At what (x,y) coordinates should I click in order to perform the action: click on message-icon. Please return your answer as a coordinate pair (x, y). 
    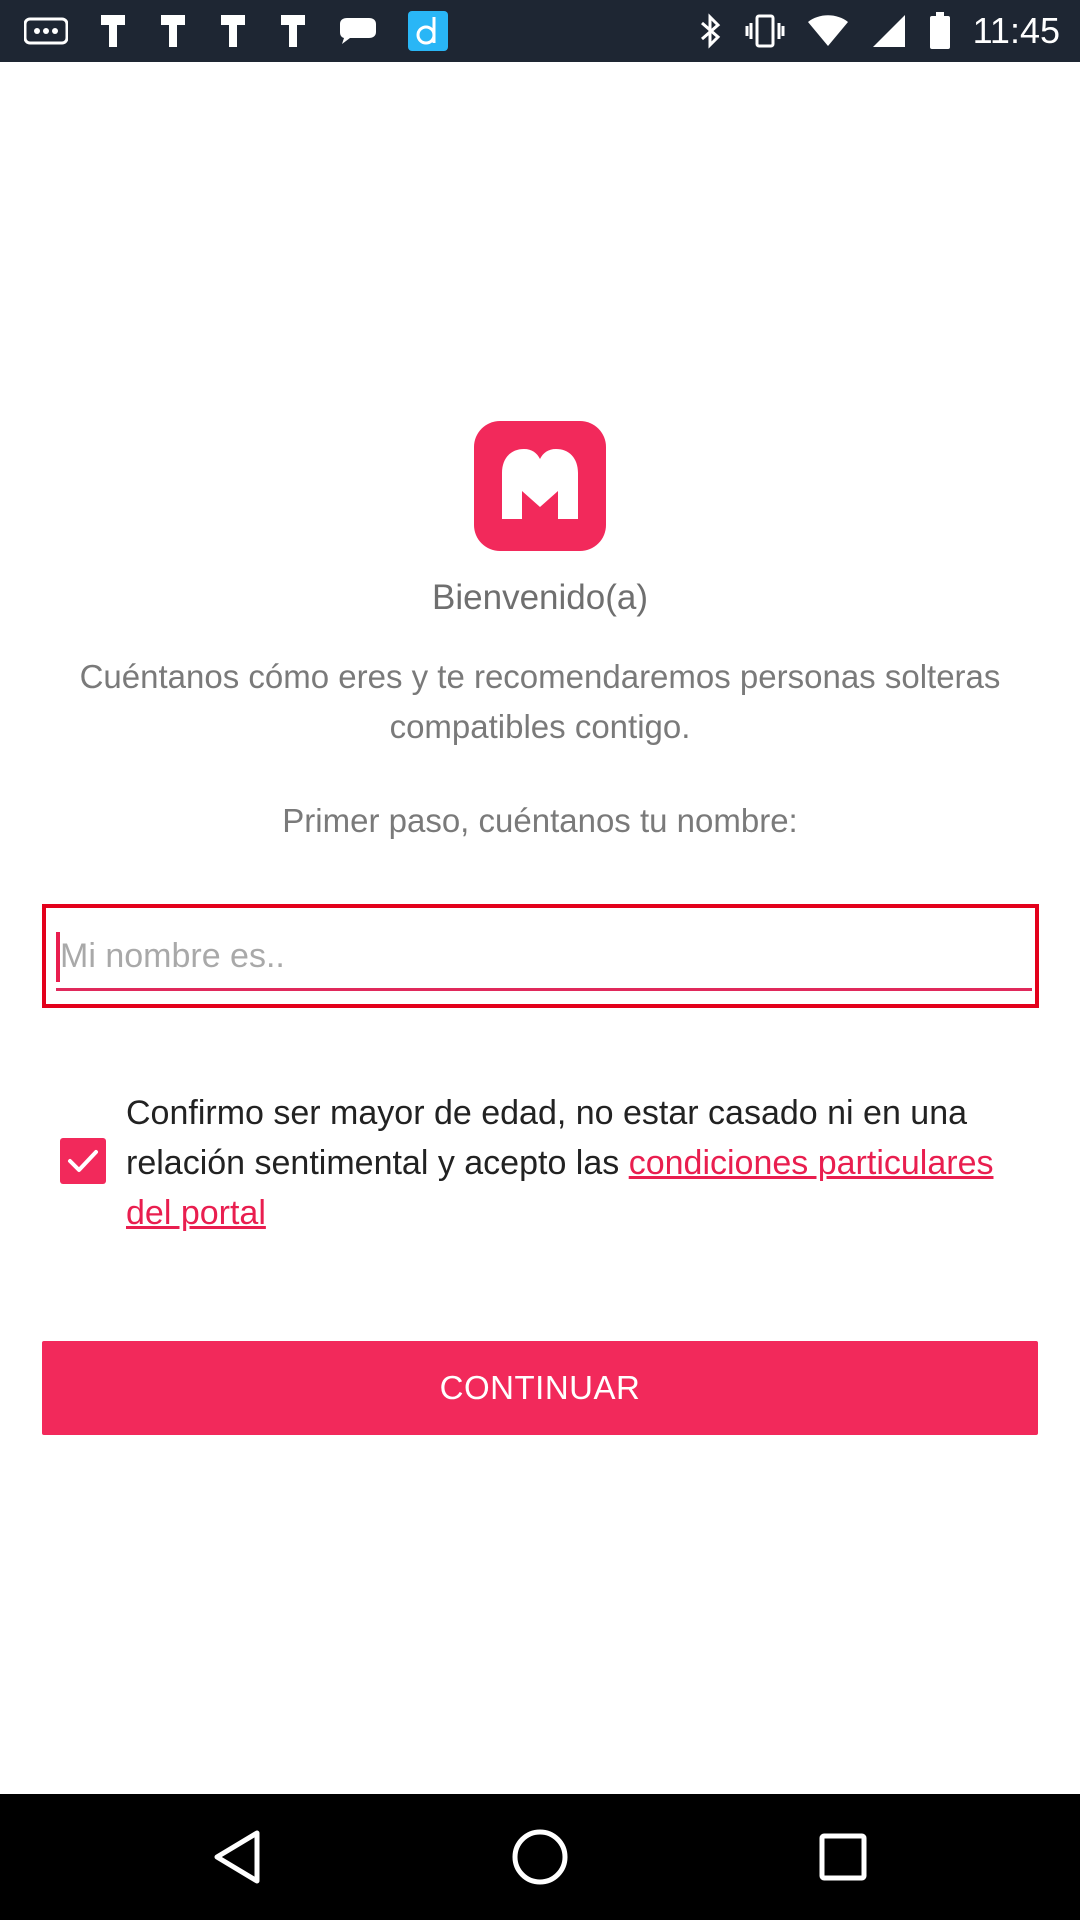
    Looking at the image, I should click on (358, 31).